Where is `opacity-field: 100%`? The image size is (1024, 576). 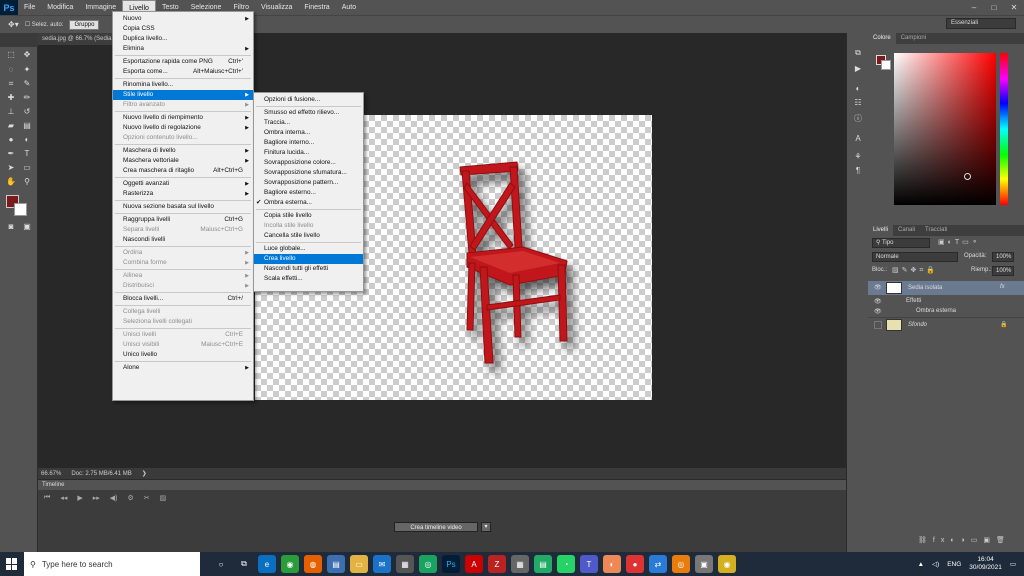 opacity-field: 100% is located at coordinates (1003, 257).